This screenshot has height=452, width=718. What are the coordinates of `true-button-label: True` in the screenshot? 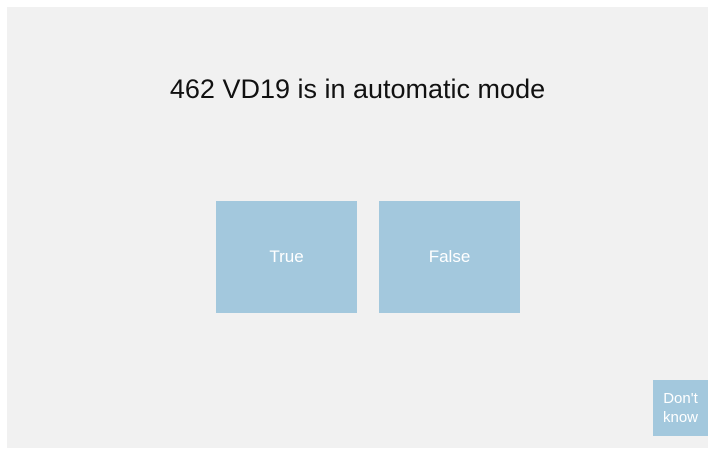 It's located at (286, 256).